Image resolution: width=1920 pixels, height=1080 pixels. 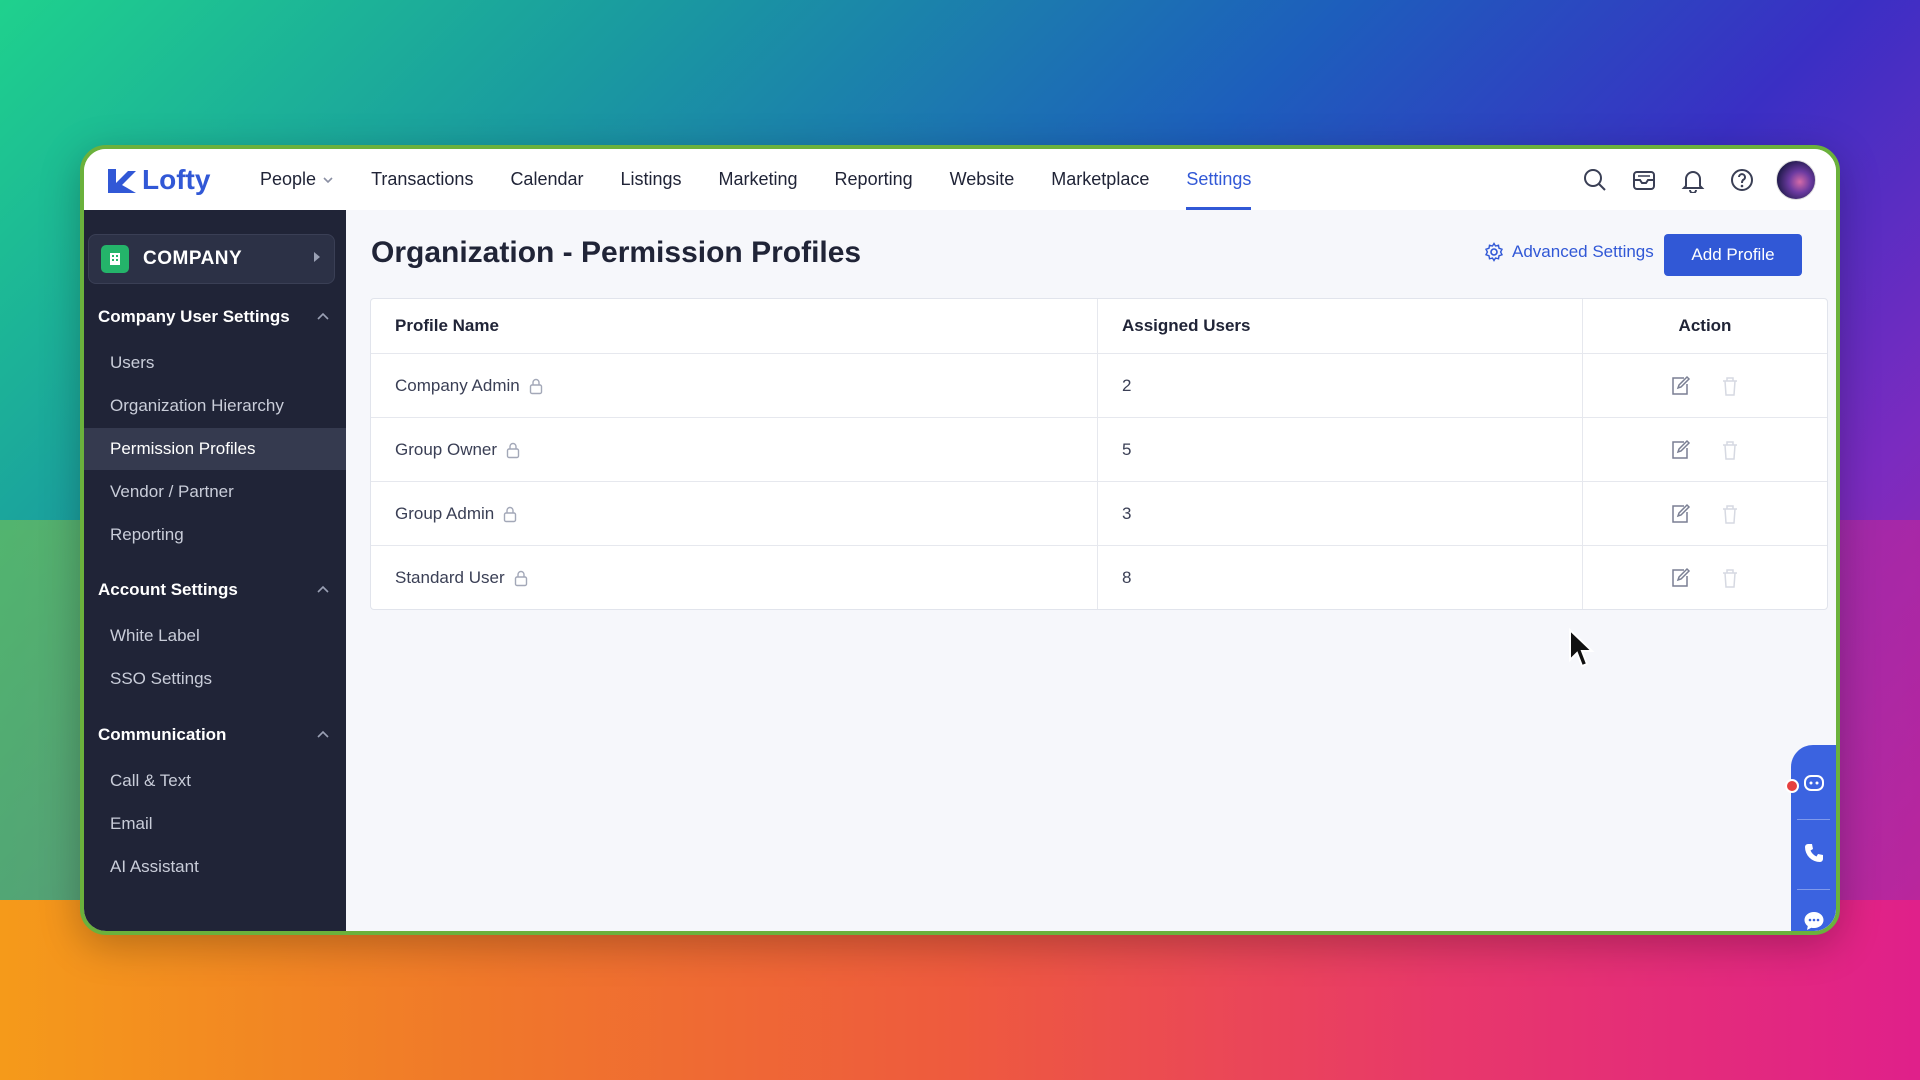 I want to click on nav-transactions: Transactions, so click(x=422, y=179).